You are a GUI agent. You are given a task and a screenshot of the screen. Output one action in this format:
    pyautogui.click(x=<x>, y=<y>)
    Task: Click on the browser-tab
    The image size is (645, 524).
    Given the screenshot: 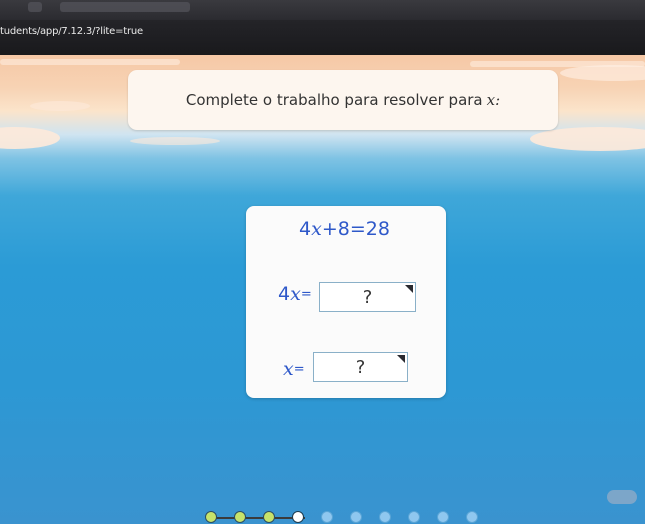 What is the action you would take?
    pyautogui.click(x=125, y=7)
    